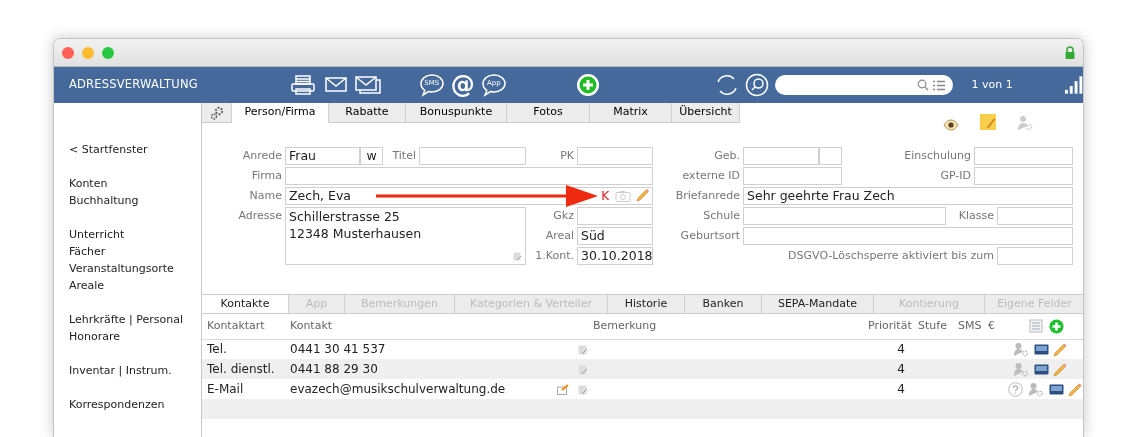  Describe the element at coordinates (706, 113) in the screenshot. I see `tab: Übersicht` at that location.